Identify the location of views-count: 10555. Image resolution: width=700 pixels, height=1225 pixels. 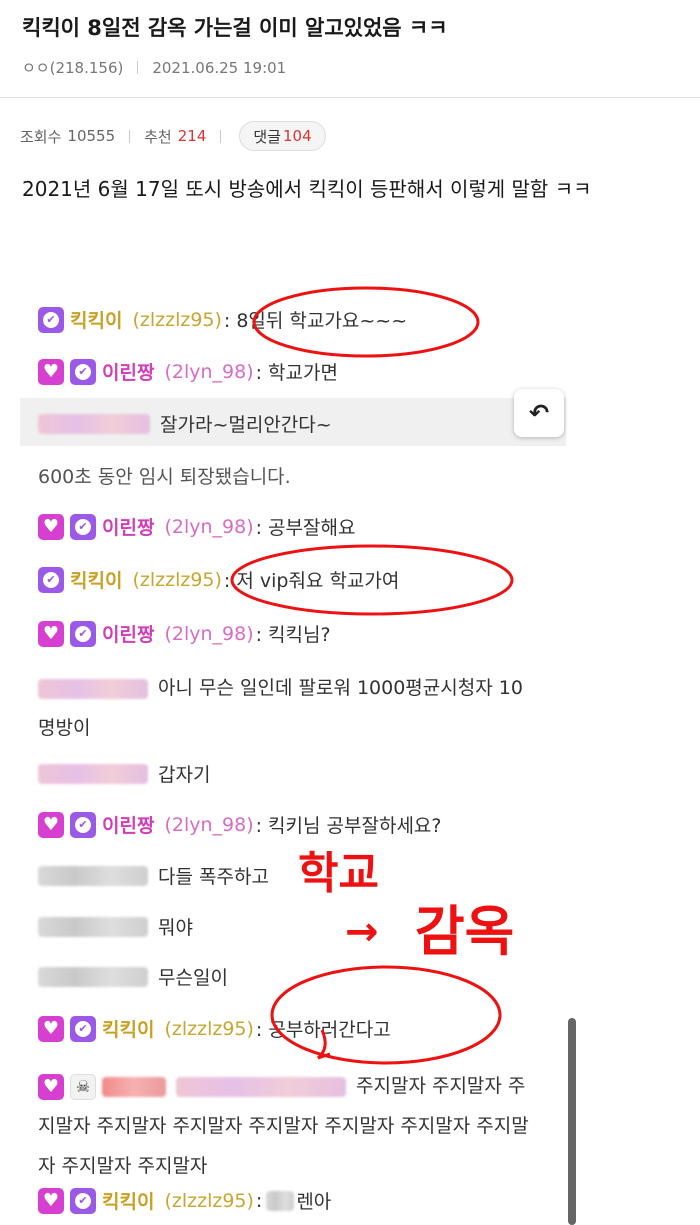
(91, 136).